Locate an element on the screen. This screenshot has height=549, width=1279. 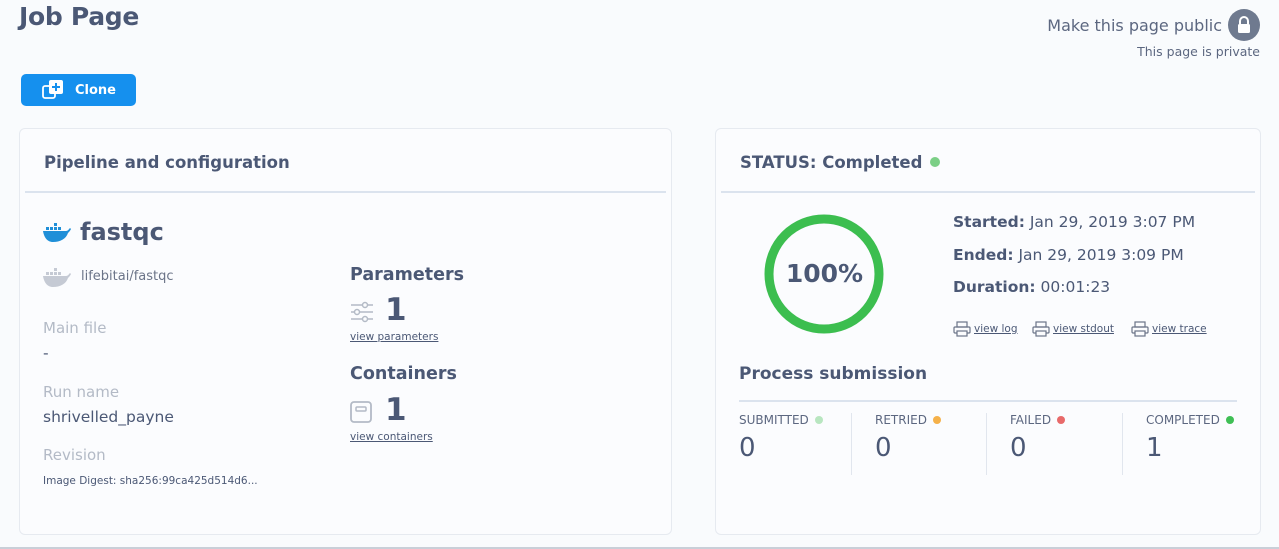
view-trace-link: view trace is located at coordinates (1169, 329).